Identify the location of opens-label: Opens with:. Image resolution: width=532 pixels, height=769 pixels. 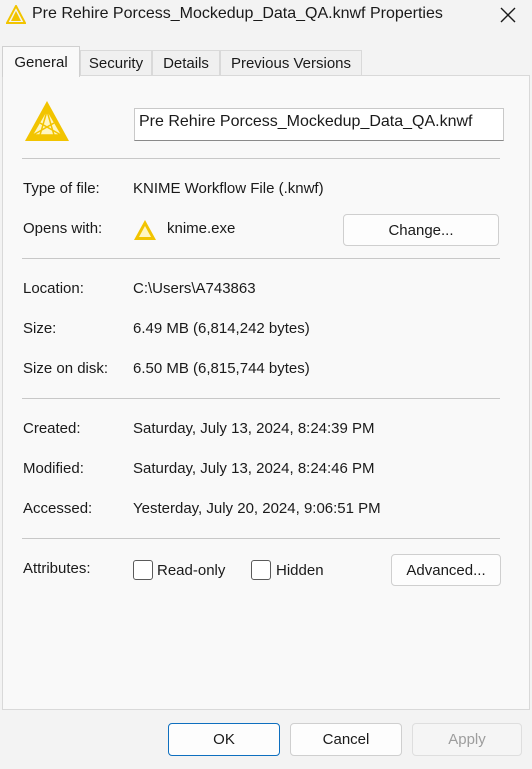
(63, 228).